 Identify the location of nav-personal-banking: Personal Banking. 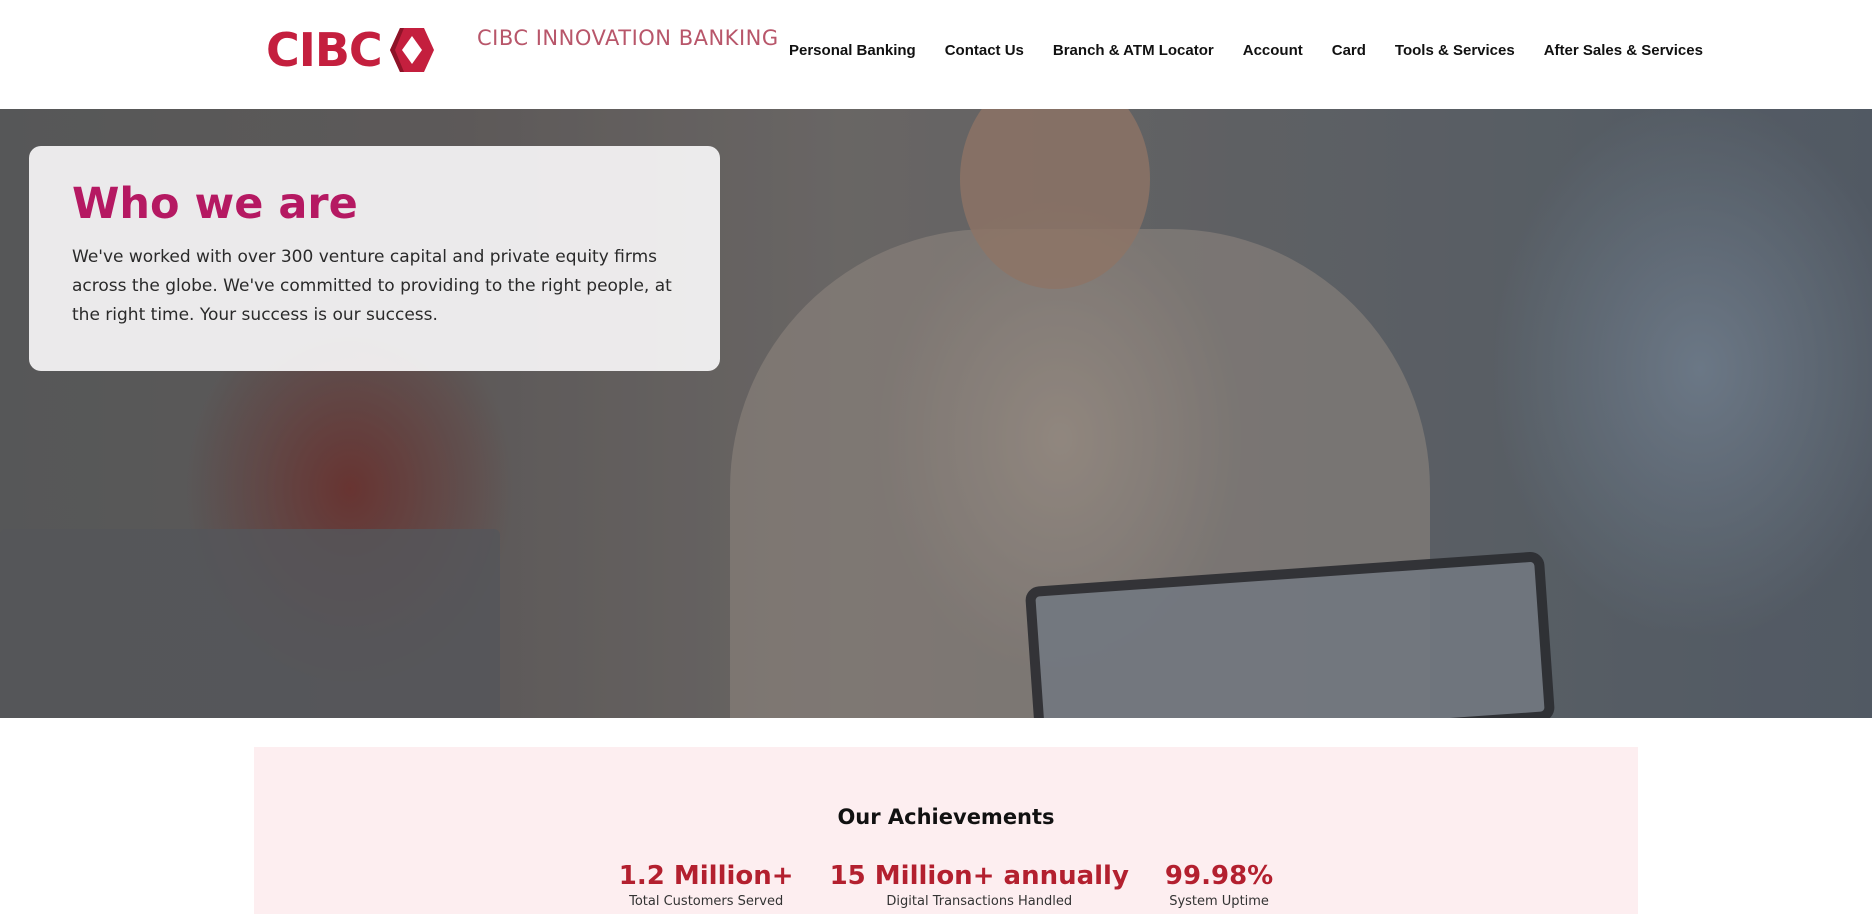
(852, 50).